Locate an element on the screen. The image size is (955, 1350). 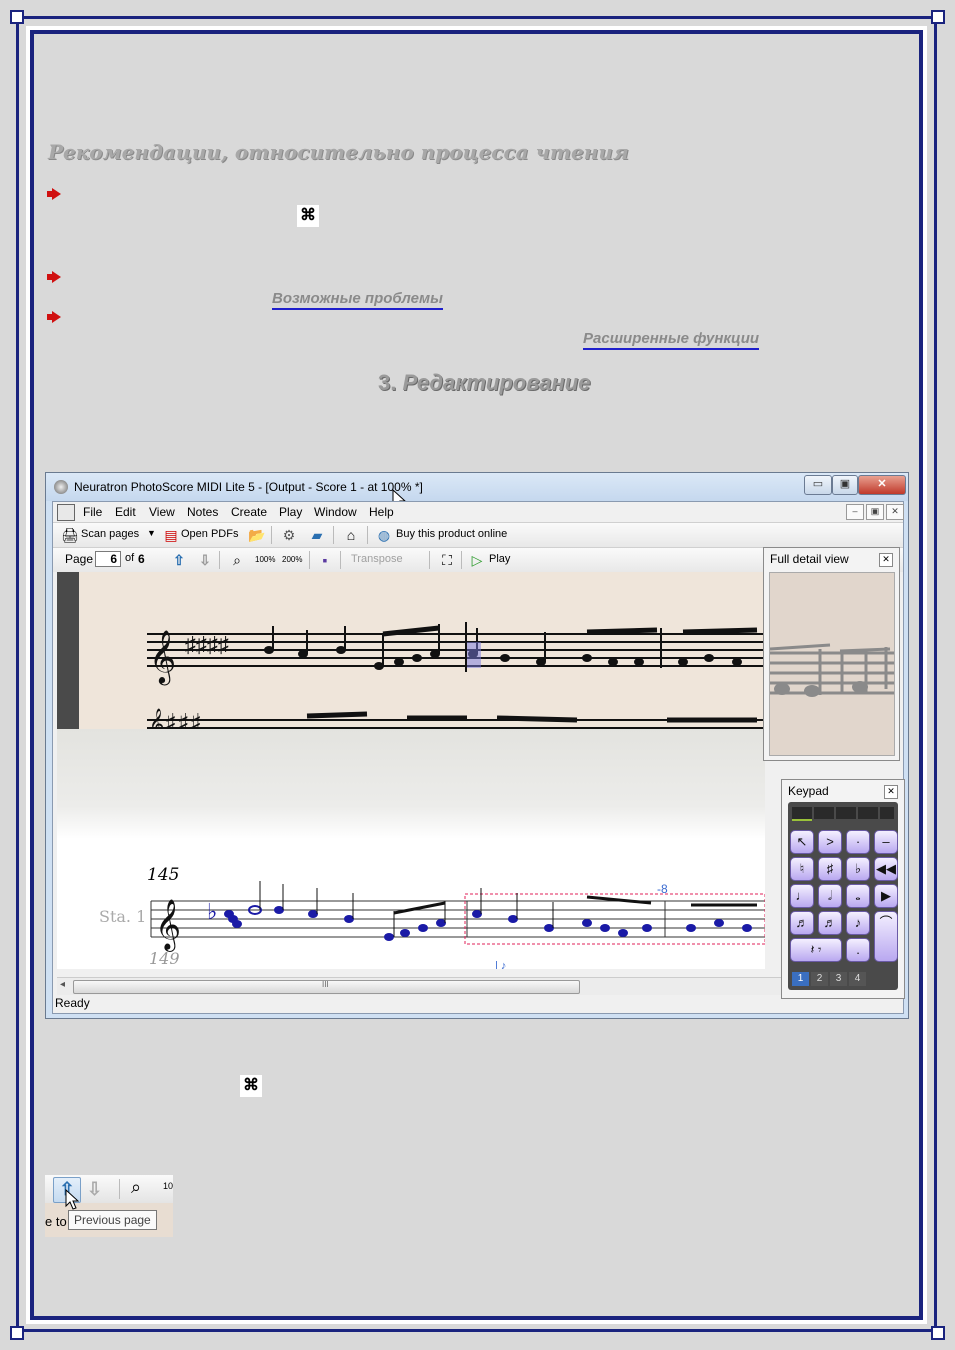
minimize-button: ▭ is located at coordinates (818, 485).